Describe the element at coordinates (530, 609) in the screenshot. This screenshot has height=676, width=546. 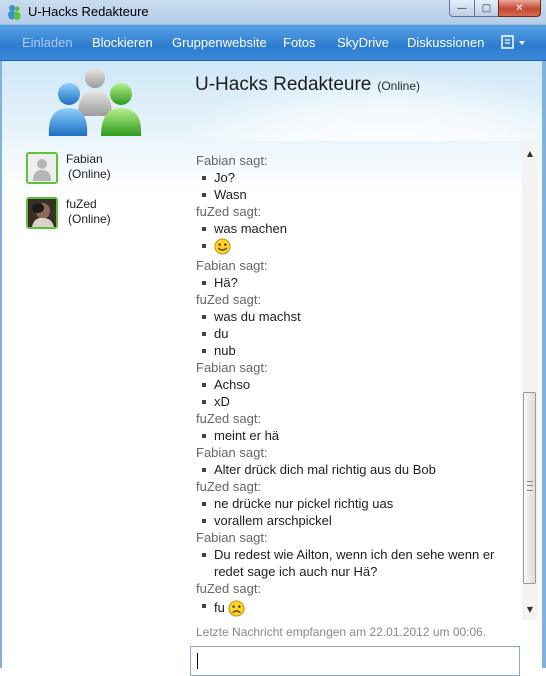
I see `scroll-down-arrow-icon: ▼` at that location.